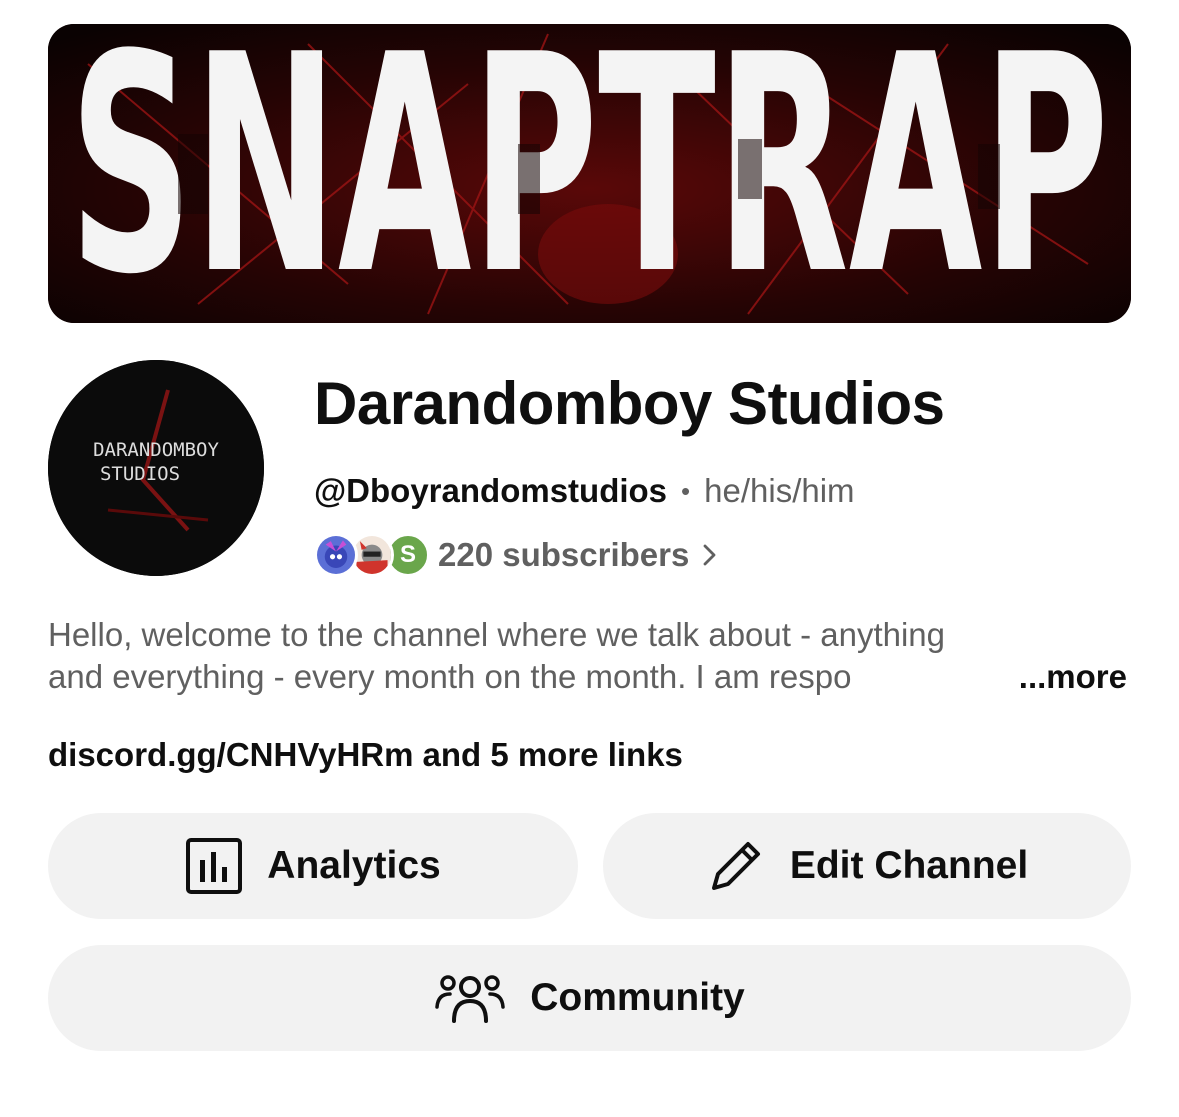  I want to click on channel-links: discord.gg/CNHVyHRm and 5 more links, so click(365, 755).